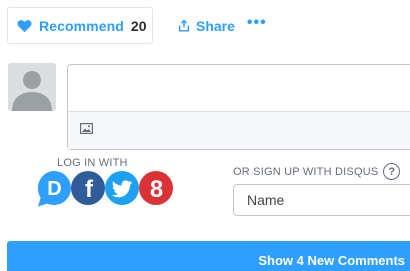 This screenshot has width=410, height=271. Describe the element at coordinates (86, 128) in the screenshot. I see `image-upload-icon` at that location.